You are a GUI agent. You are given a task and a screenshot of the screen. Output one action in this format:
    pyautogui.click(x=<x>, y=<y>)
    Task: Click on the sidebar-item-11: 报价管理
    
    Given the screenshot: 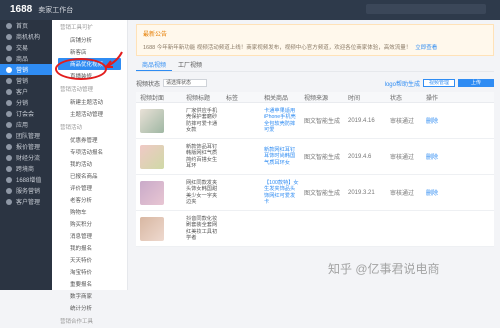 What is the action you would take?
    pyautogui.click(x=26, y=146)
    